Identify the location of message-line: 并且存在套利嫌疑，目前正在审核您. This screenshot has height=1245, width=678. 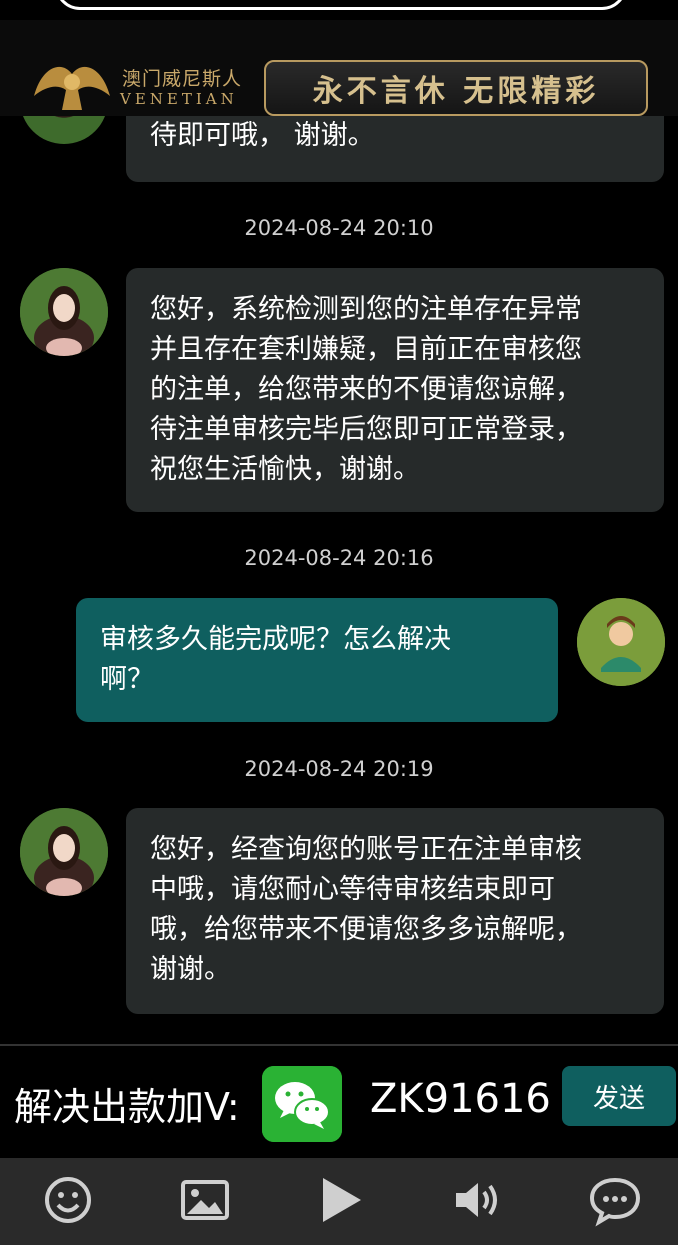
(366, 349).